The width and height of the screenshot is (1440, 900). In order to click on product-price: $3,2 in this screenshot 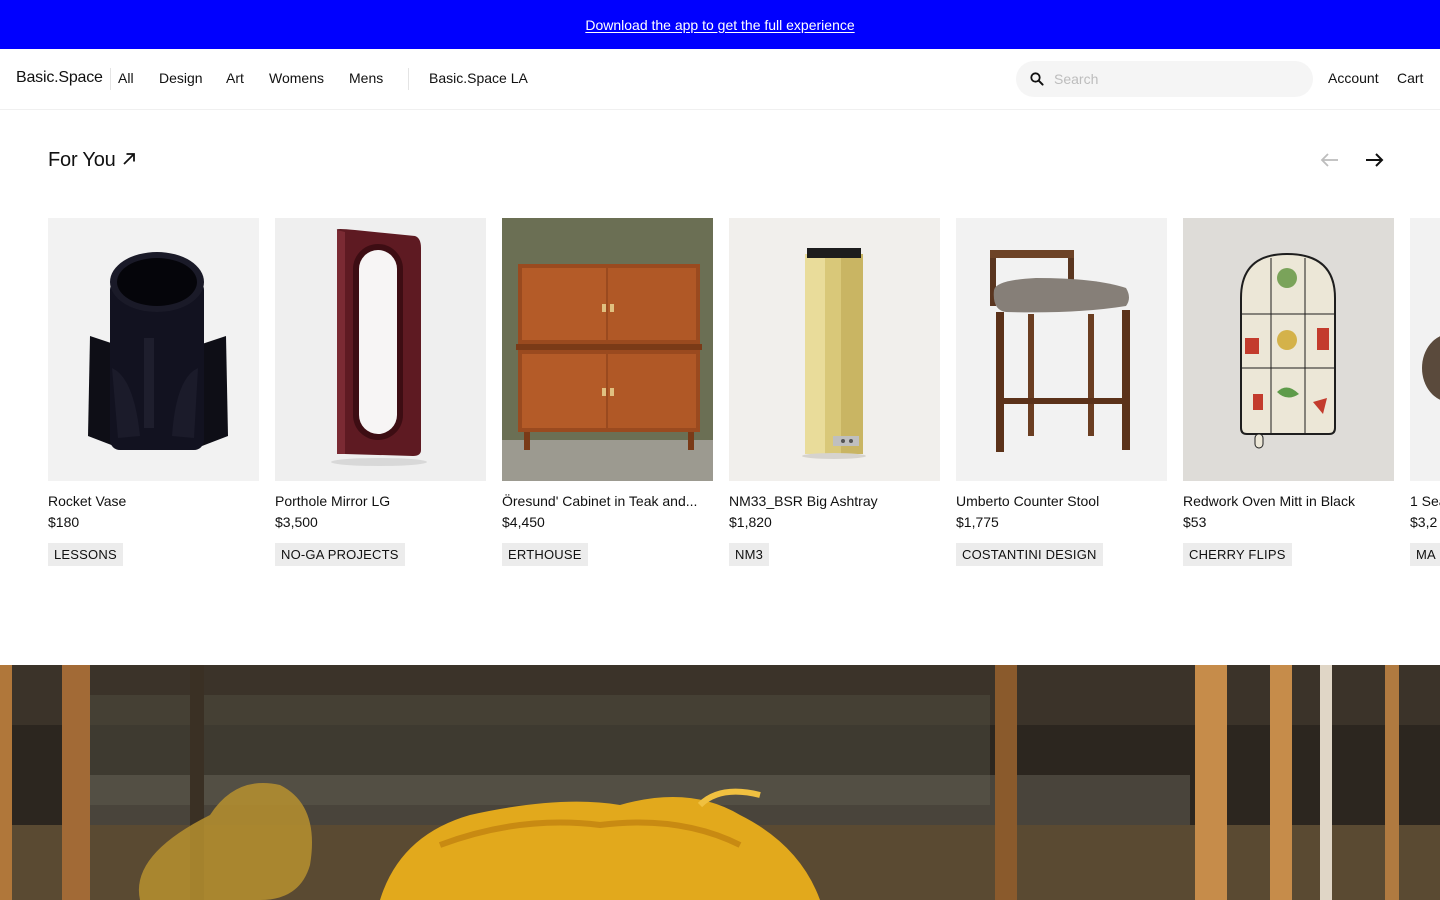, I will do `click(1424, 522)`.